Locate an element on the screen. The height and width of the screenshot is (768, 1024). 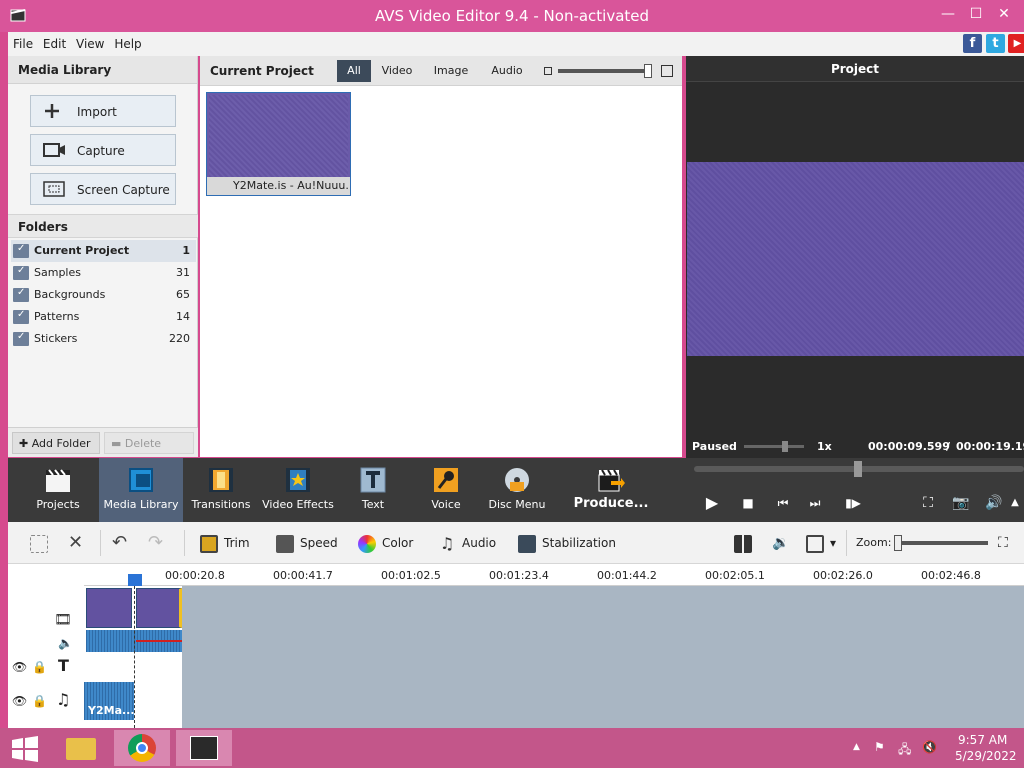
filter-video-tab: Video is located at coordinates (397, 71).